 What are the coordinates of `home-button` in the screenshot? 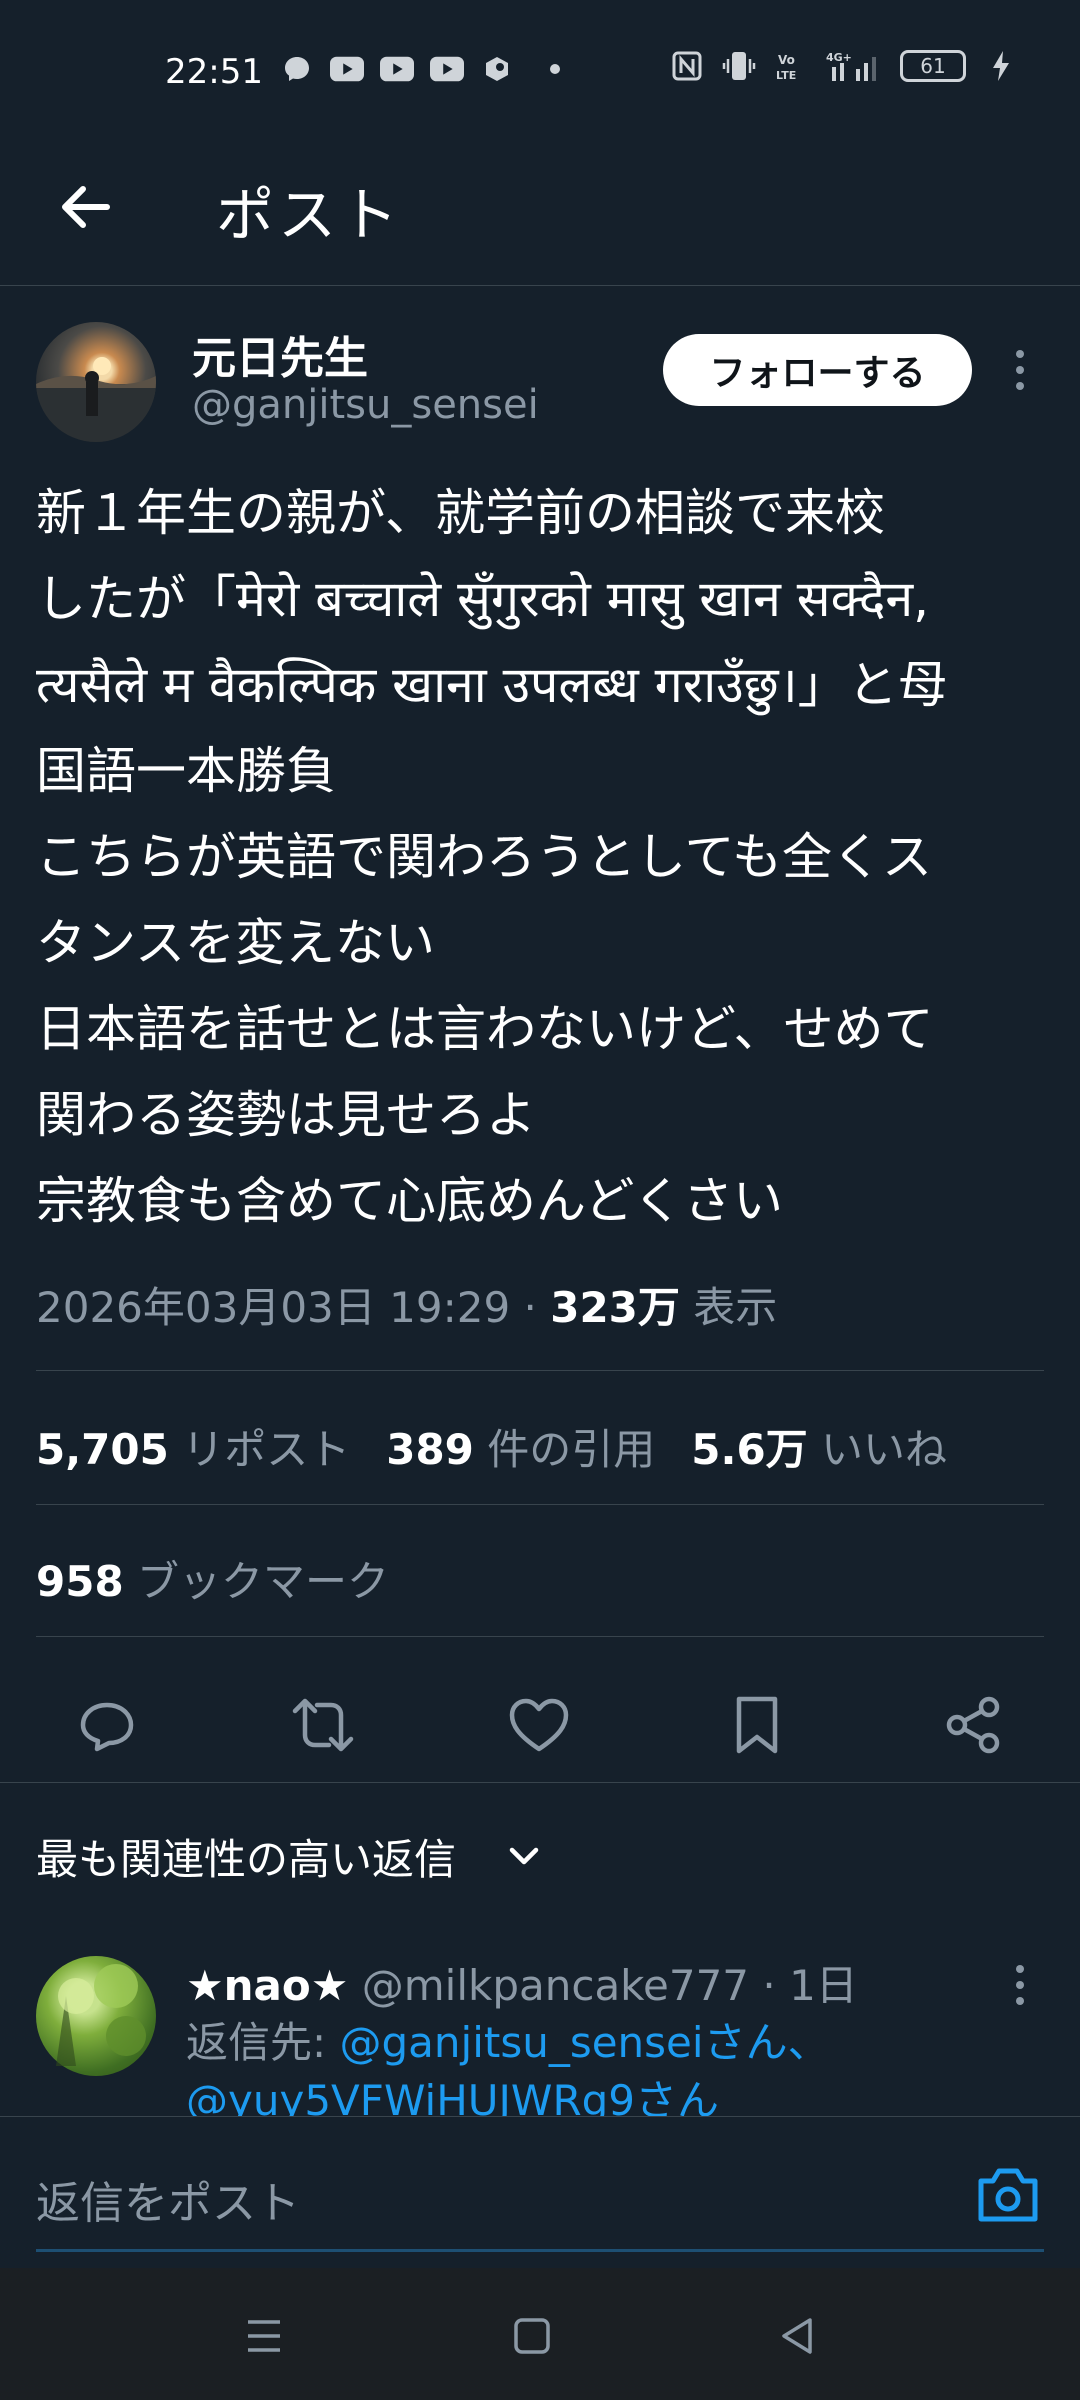 It's located at (532, 2336).